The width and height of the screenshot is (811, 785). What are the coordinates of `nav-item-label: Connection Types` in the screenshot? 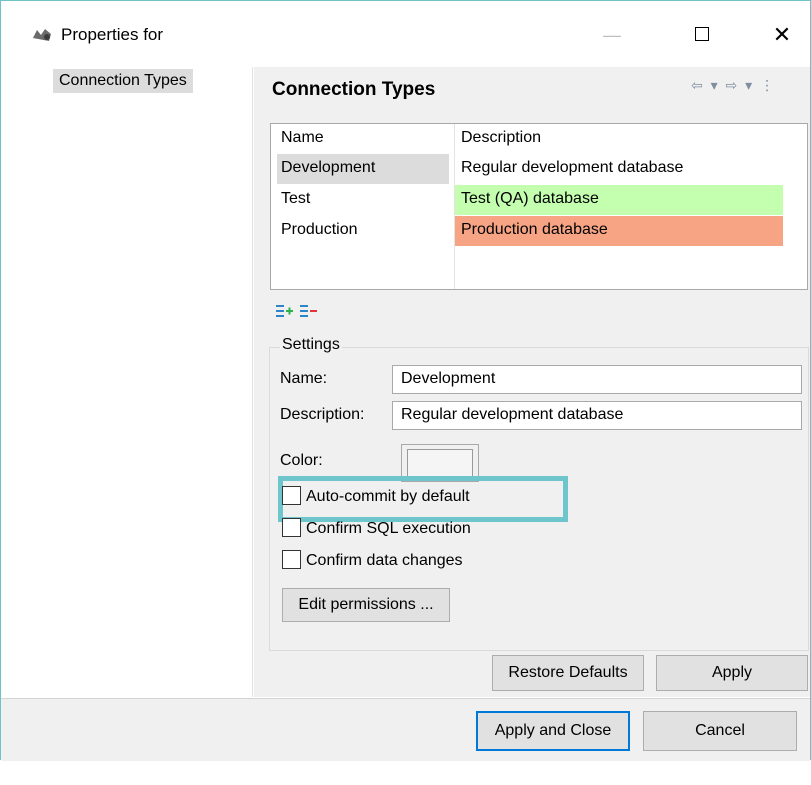 It's located at (123, 80).